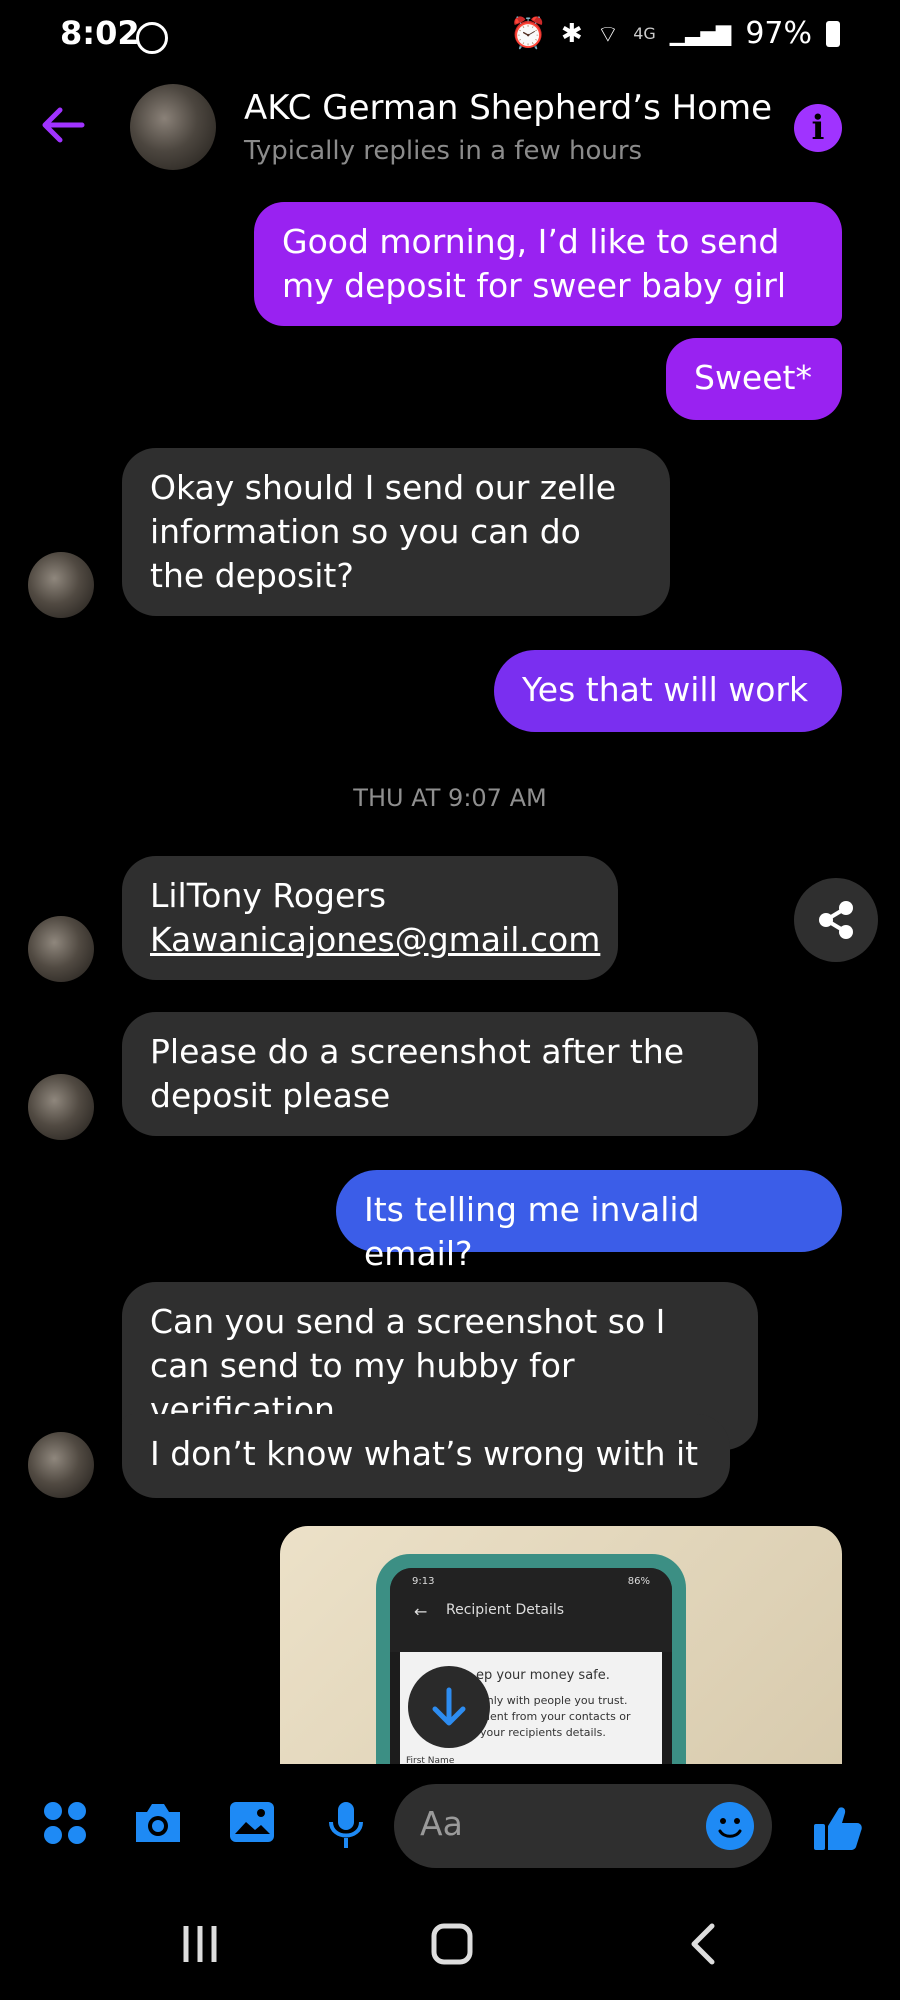 This screenshot has height=2000, width=900. I want to click on wifi-icon: ⌔, so click(608, 33).